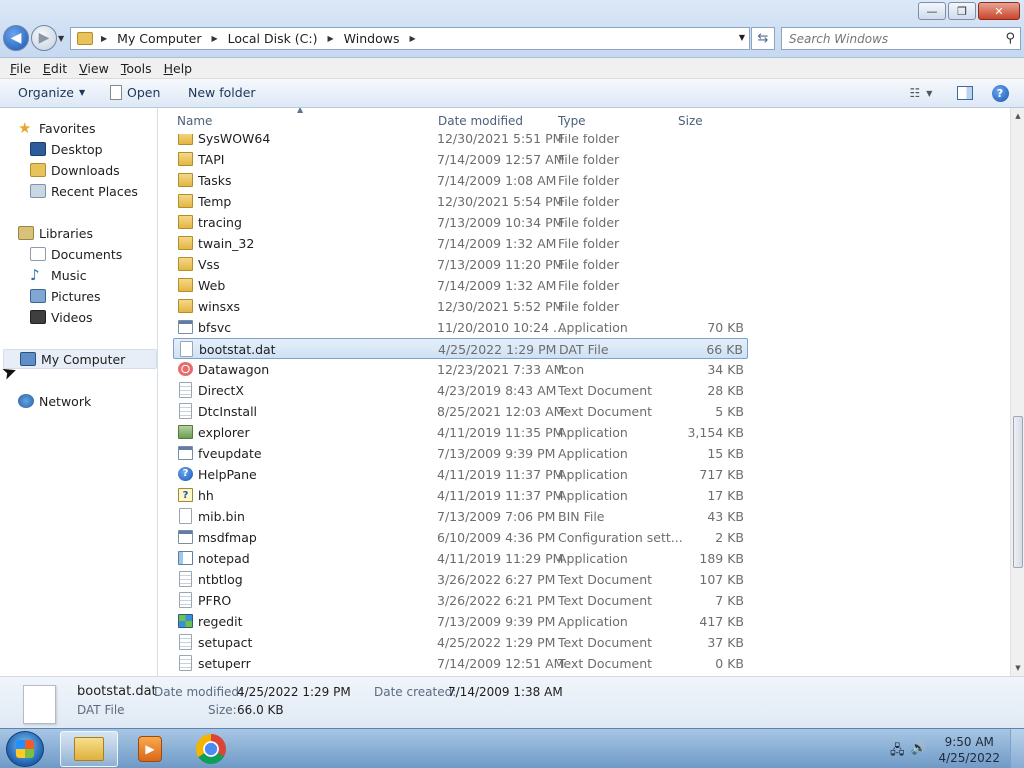  Describe the element at coordinates (219, 306) in the screenshot. I see `file-name: winsxs` at that location.